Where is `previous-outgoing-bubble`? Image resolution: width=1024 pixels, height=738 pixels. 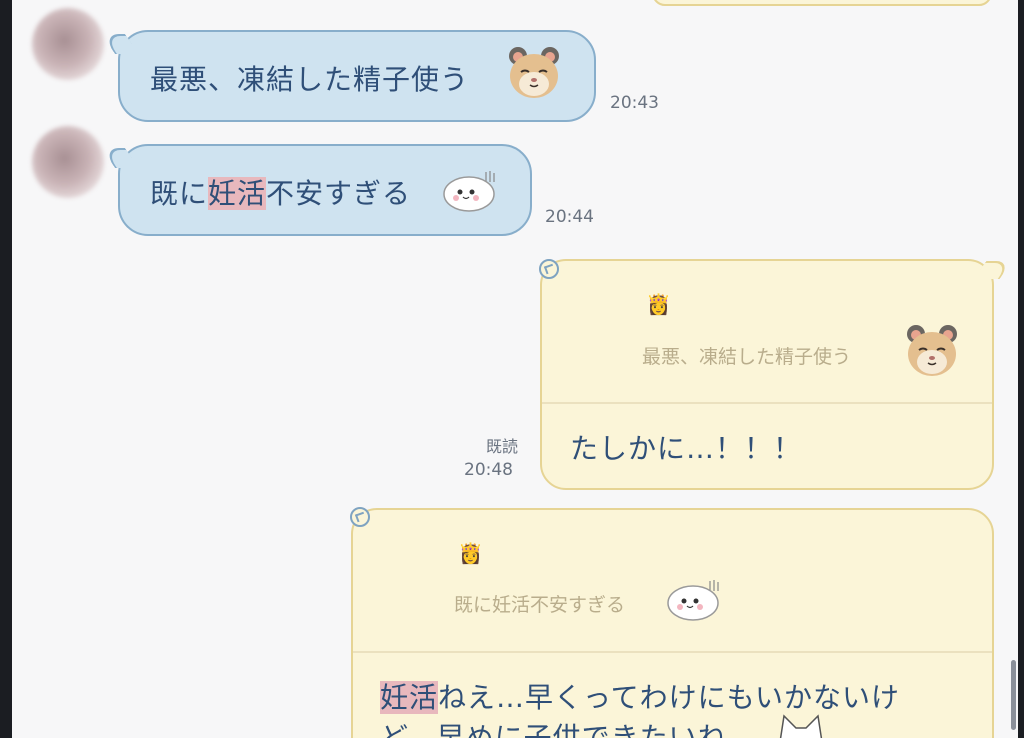 previous-outgoing-bubble is located at coordinates (822, 3).